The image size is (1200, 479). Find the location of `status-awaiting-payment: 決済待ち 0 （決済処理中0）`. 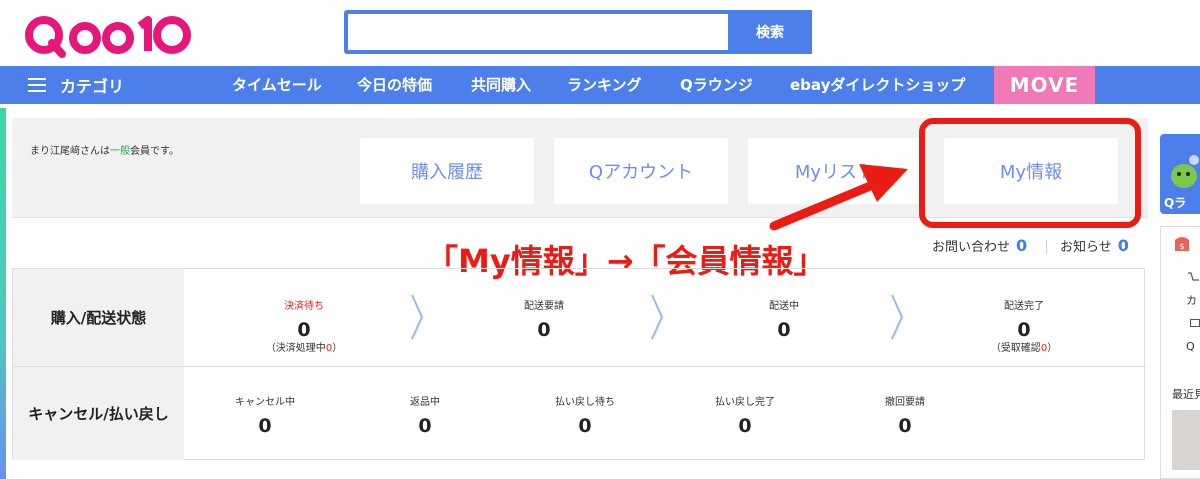

status-awaiting-payment: 決済待ち 0 （決済処理中0） is located at coordinates (304, 325).